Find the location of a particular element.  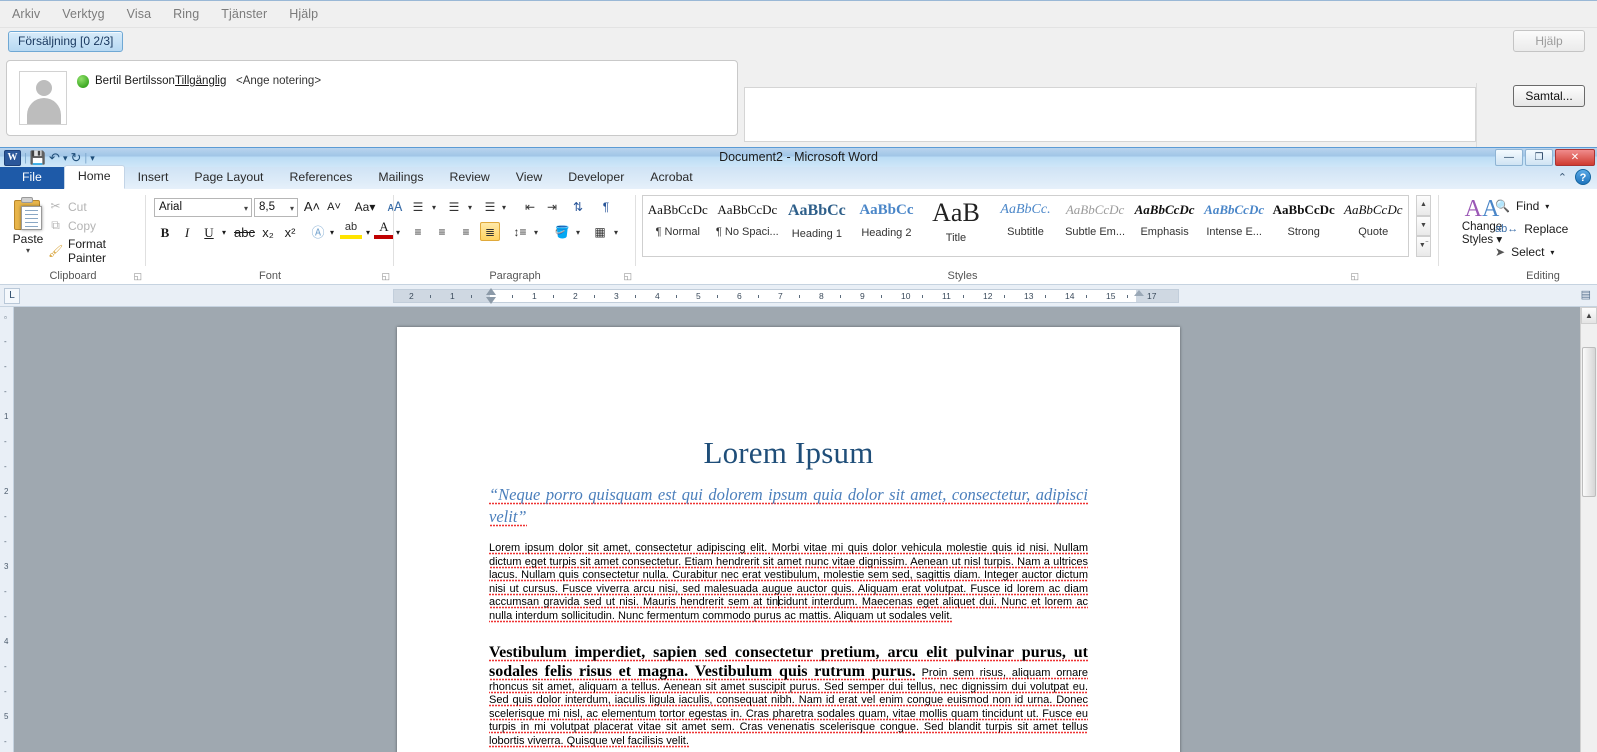

subscript-button: x₂ is located at coordinates (268, 233).